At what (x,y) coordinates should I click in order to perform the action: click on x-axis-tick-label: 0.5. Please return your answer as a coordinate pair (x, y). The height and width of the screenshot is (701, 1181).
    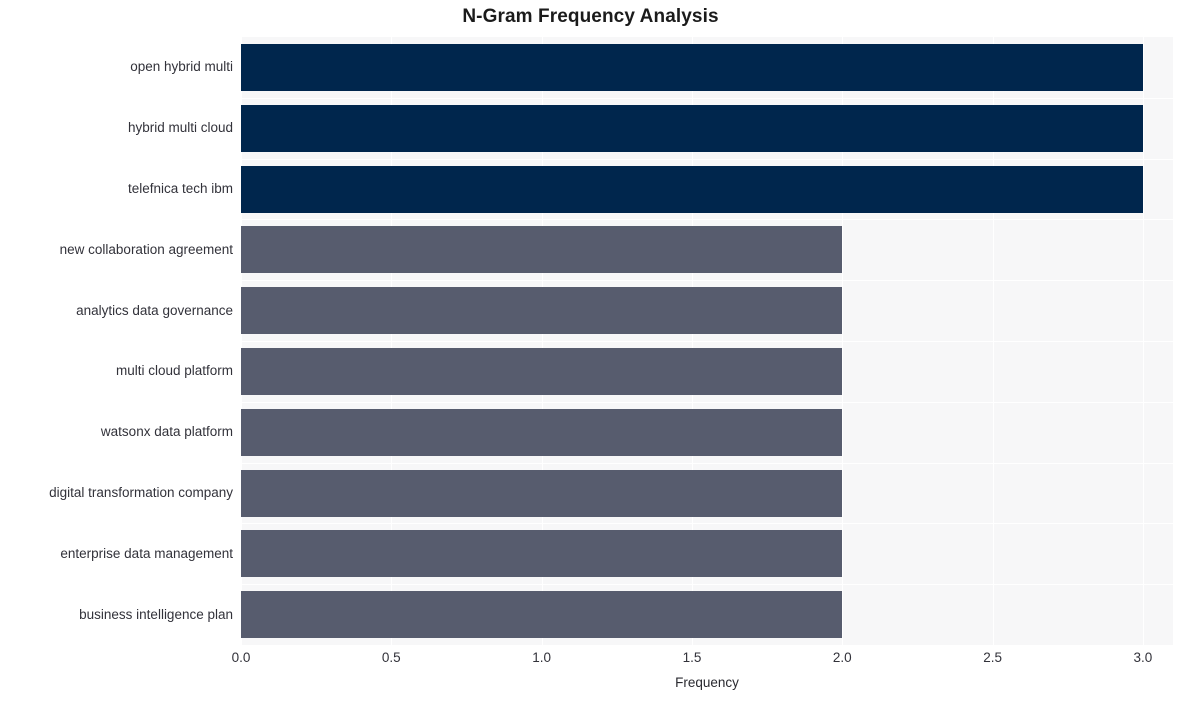
    Looking at the image, I should click on (391, 657).